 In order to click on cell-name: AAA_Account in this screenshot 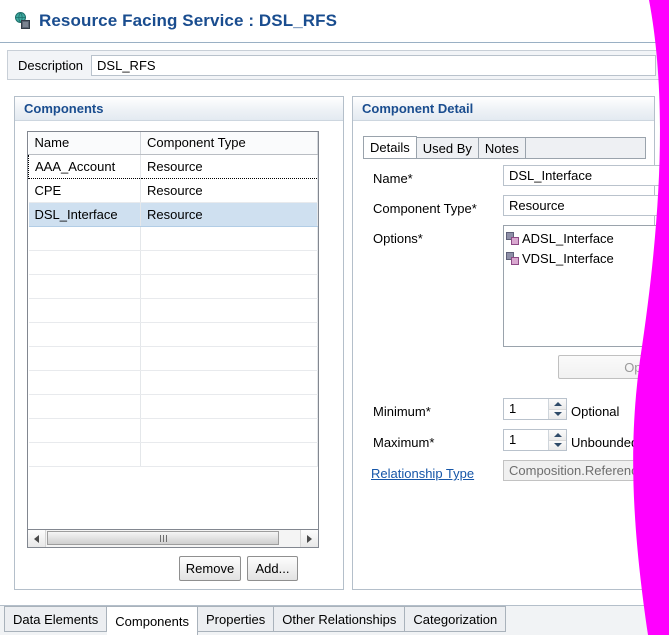, I will do `click(84, 166)`.